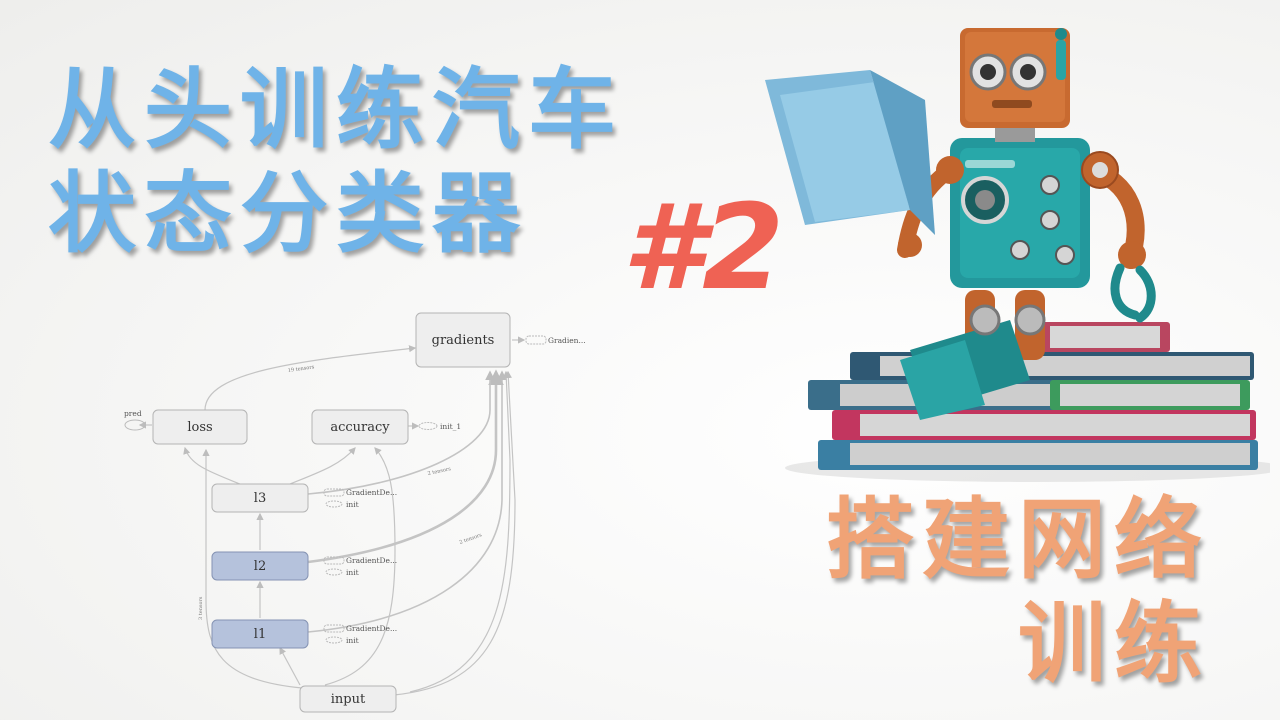  What do you see at coordinates (360, 566) in the screenshot?
I see `edge-input-accuracy` at bounding box center [360, 566].